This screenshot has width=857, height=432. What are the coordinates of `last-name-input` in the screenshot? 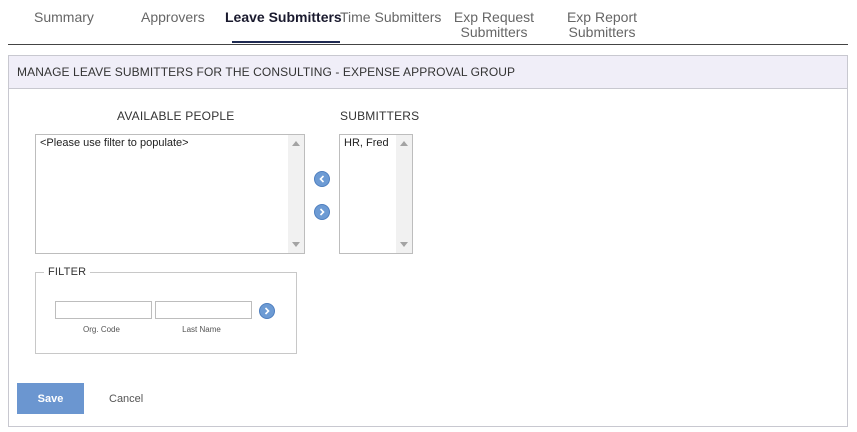 It's located at (203, 310).